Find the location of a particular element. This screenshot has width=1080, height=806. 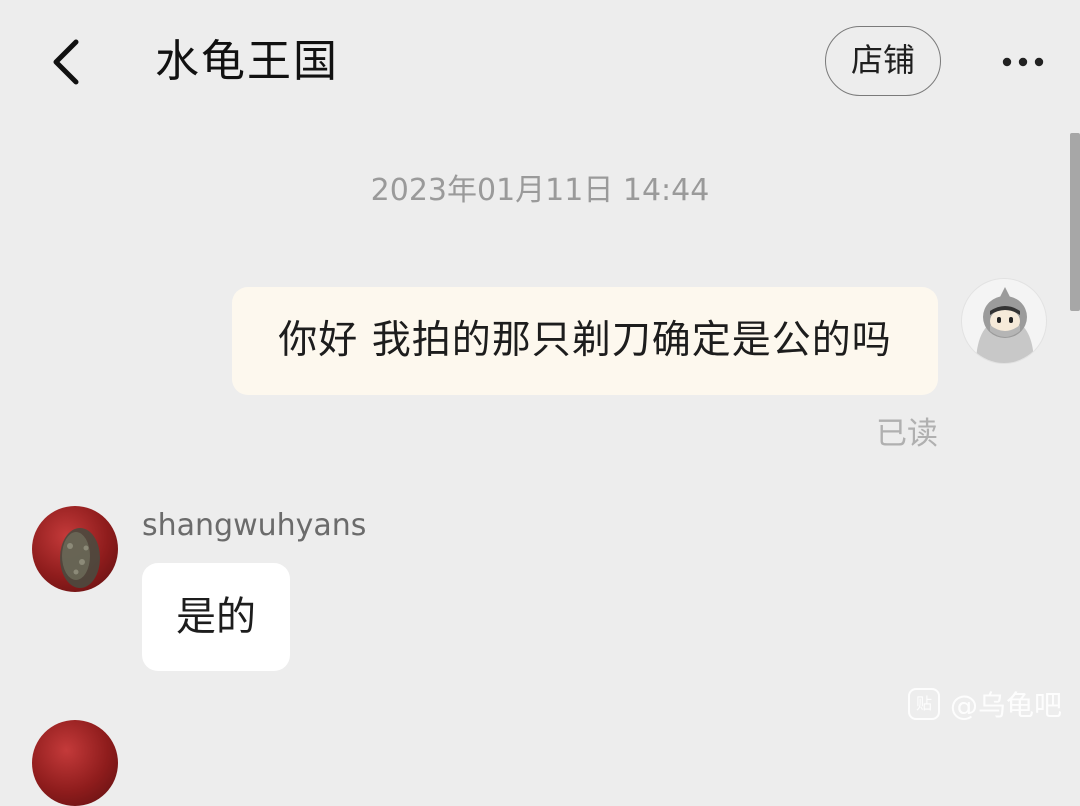

sender-avatar is located at coordinates (75, 549).